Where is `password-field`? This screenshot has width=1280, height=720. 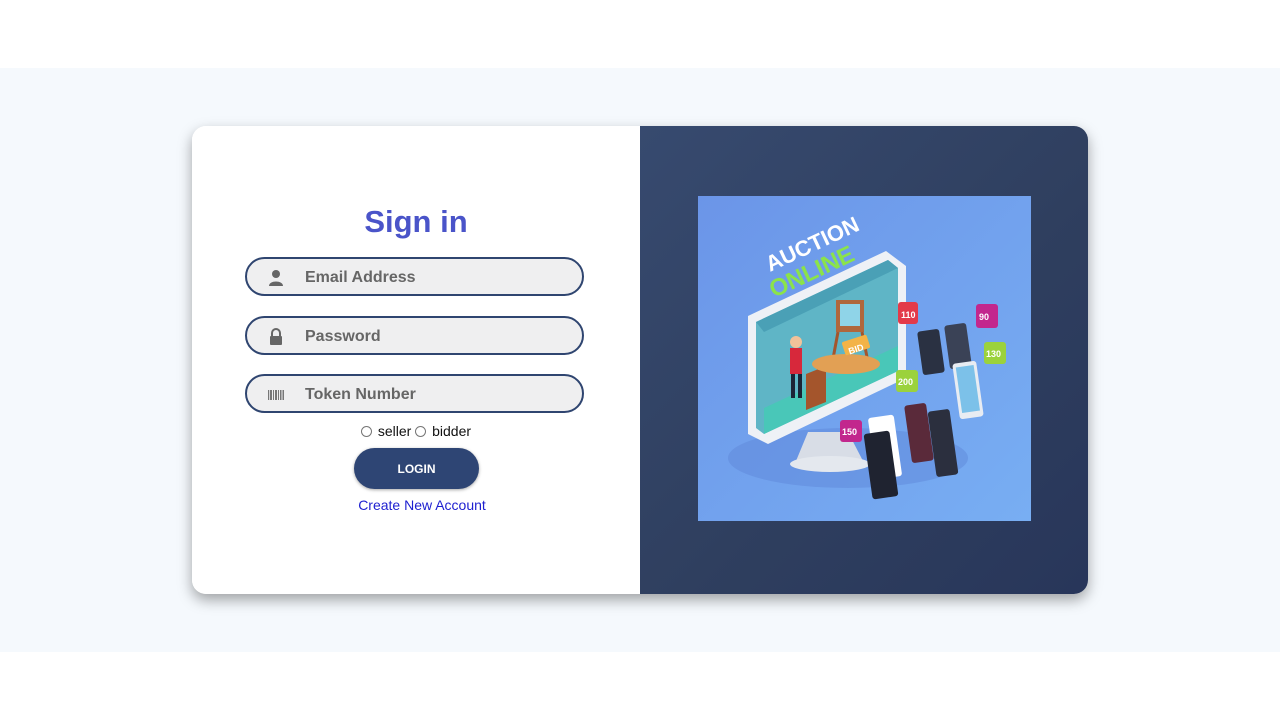 password-field is located at coordinates (414, 335).